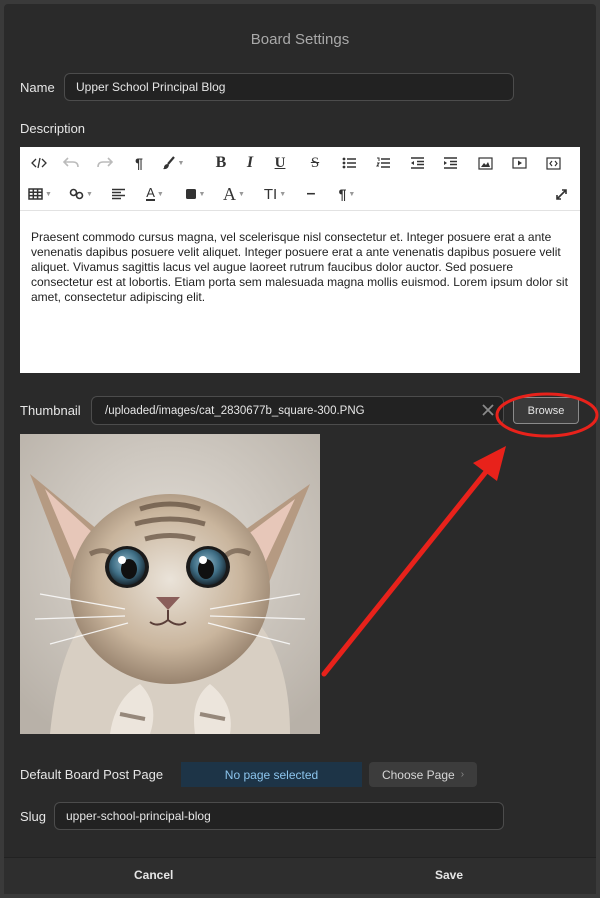  What do you see at coordinates (33, 816) in the screenshot?
I see `slug-label: Slug` at bounding box center [33, 816].